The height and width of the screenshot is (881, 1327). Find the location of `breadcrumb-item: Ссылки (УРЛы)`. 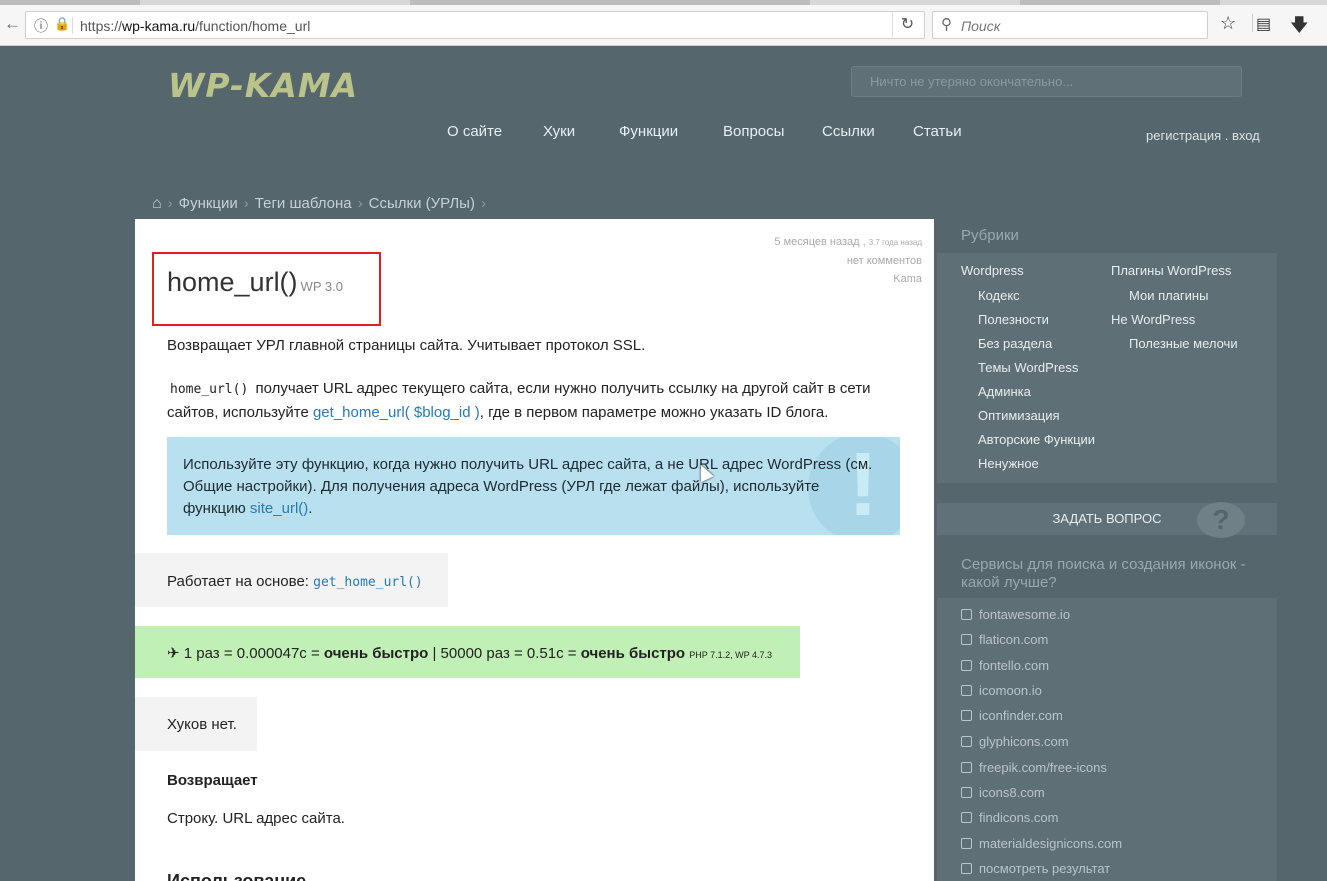

breadcrumb-item: Ссылки (УРЛы) is located at coordinates (422, 203).